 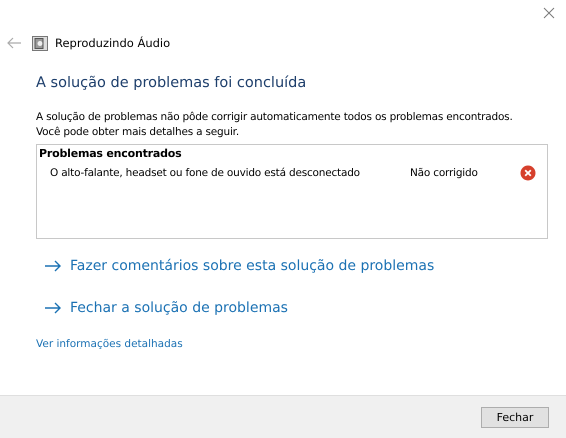 What do you see at coordinates (172, 83) in the screenshot?
I see `heading: A solução de problemas foi concluída` at bounding box center [172, 83].